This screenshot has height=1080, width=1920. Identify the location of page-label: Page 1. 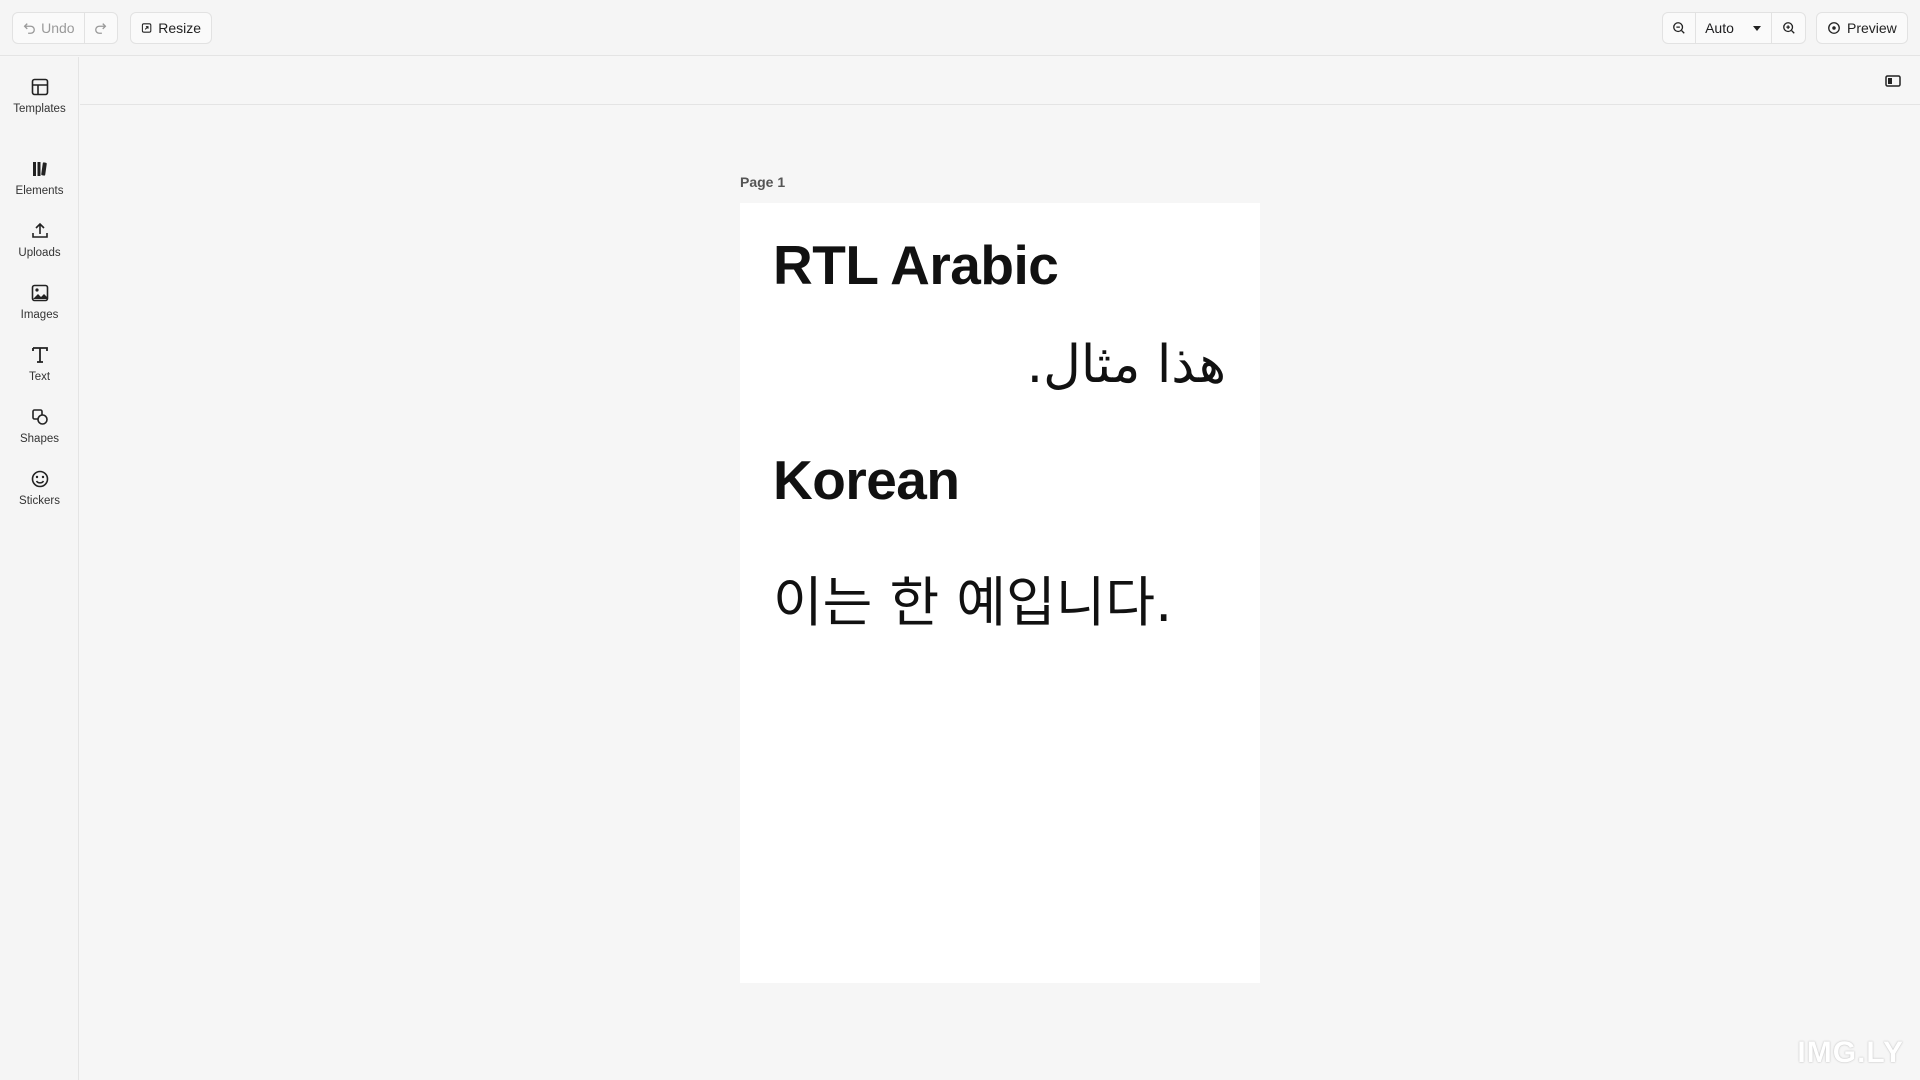
(763, 182).